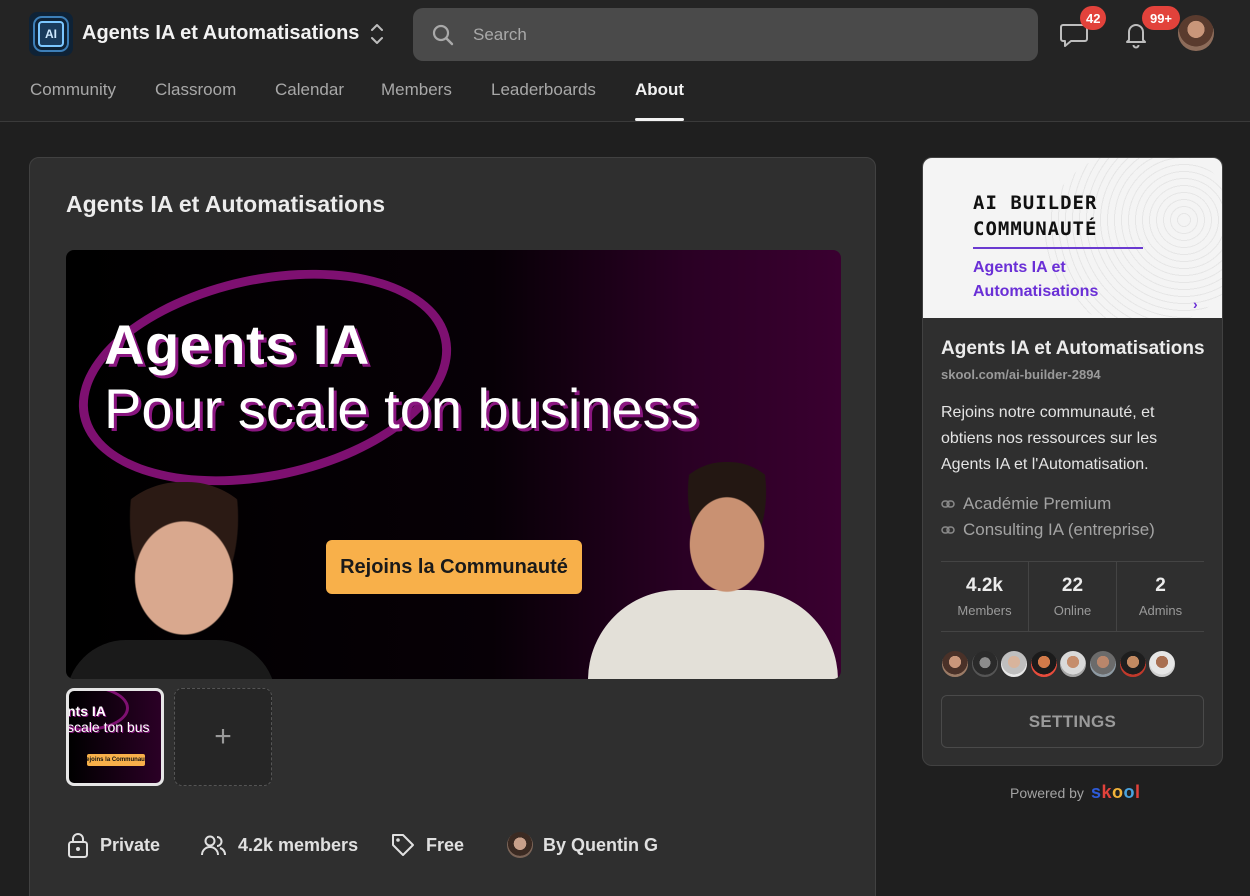 The image size is (1250, 896). What do you see at coordinates (130, 844) in the screenshot?
I see `privacy-label: Private` at bounding box center [130, 844].